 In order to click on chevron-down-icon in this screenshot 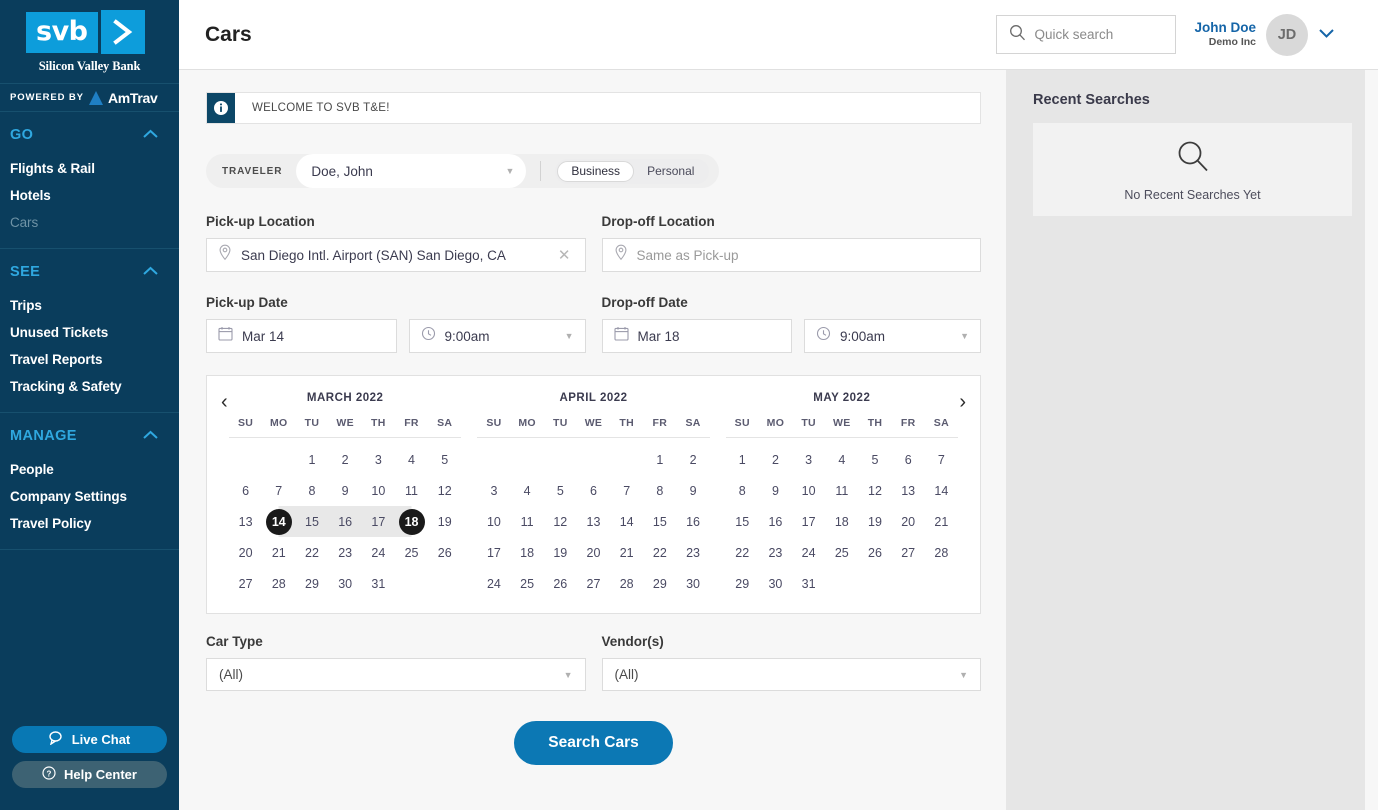, I will do `click(1326, 35)`.